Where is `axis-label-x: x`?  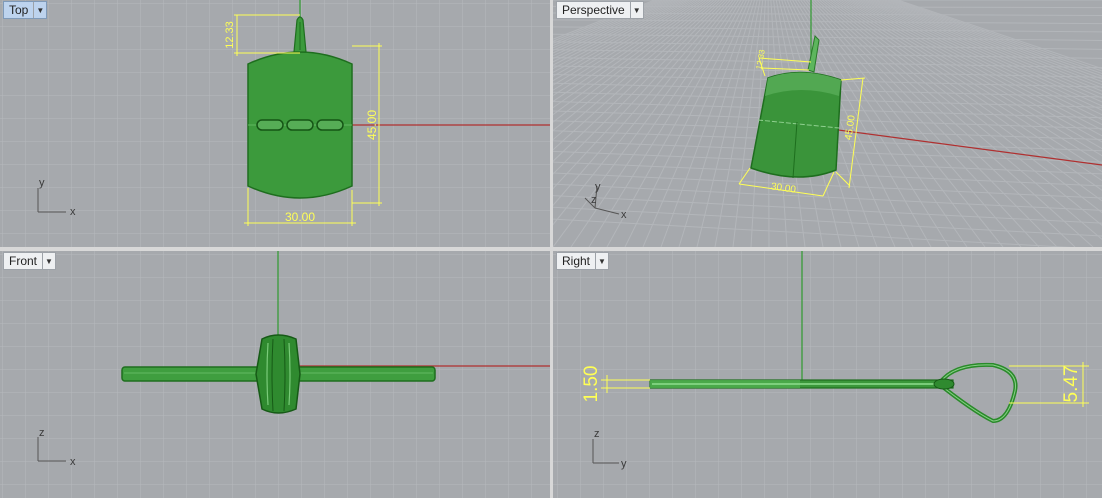 axis-label-x: x is located at coordinates (624, 215).